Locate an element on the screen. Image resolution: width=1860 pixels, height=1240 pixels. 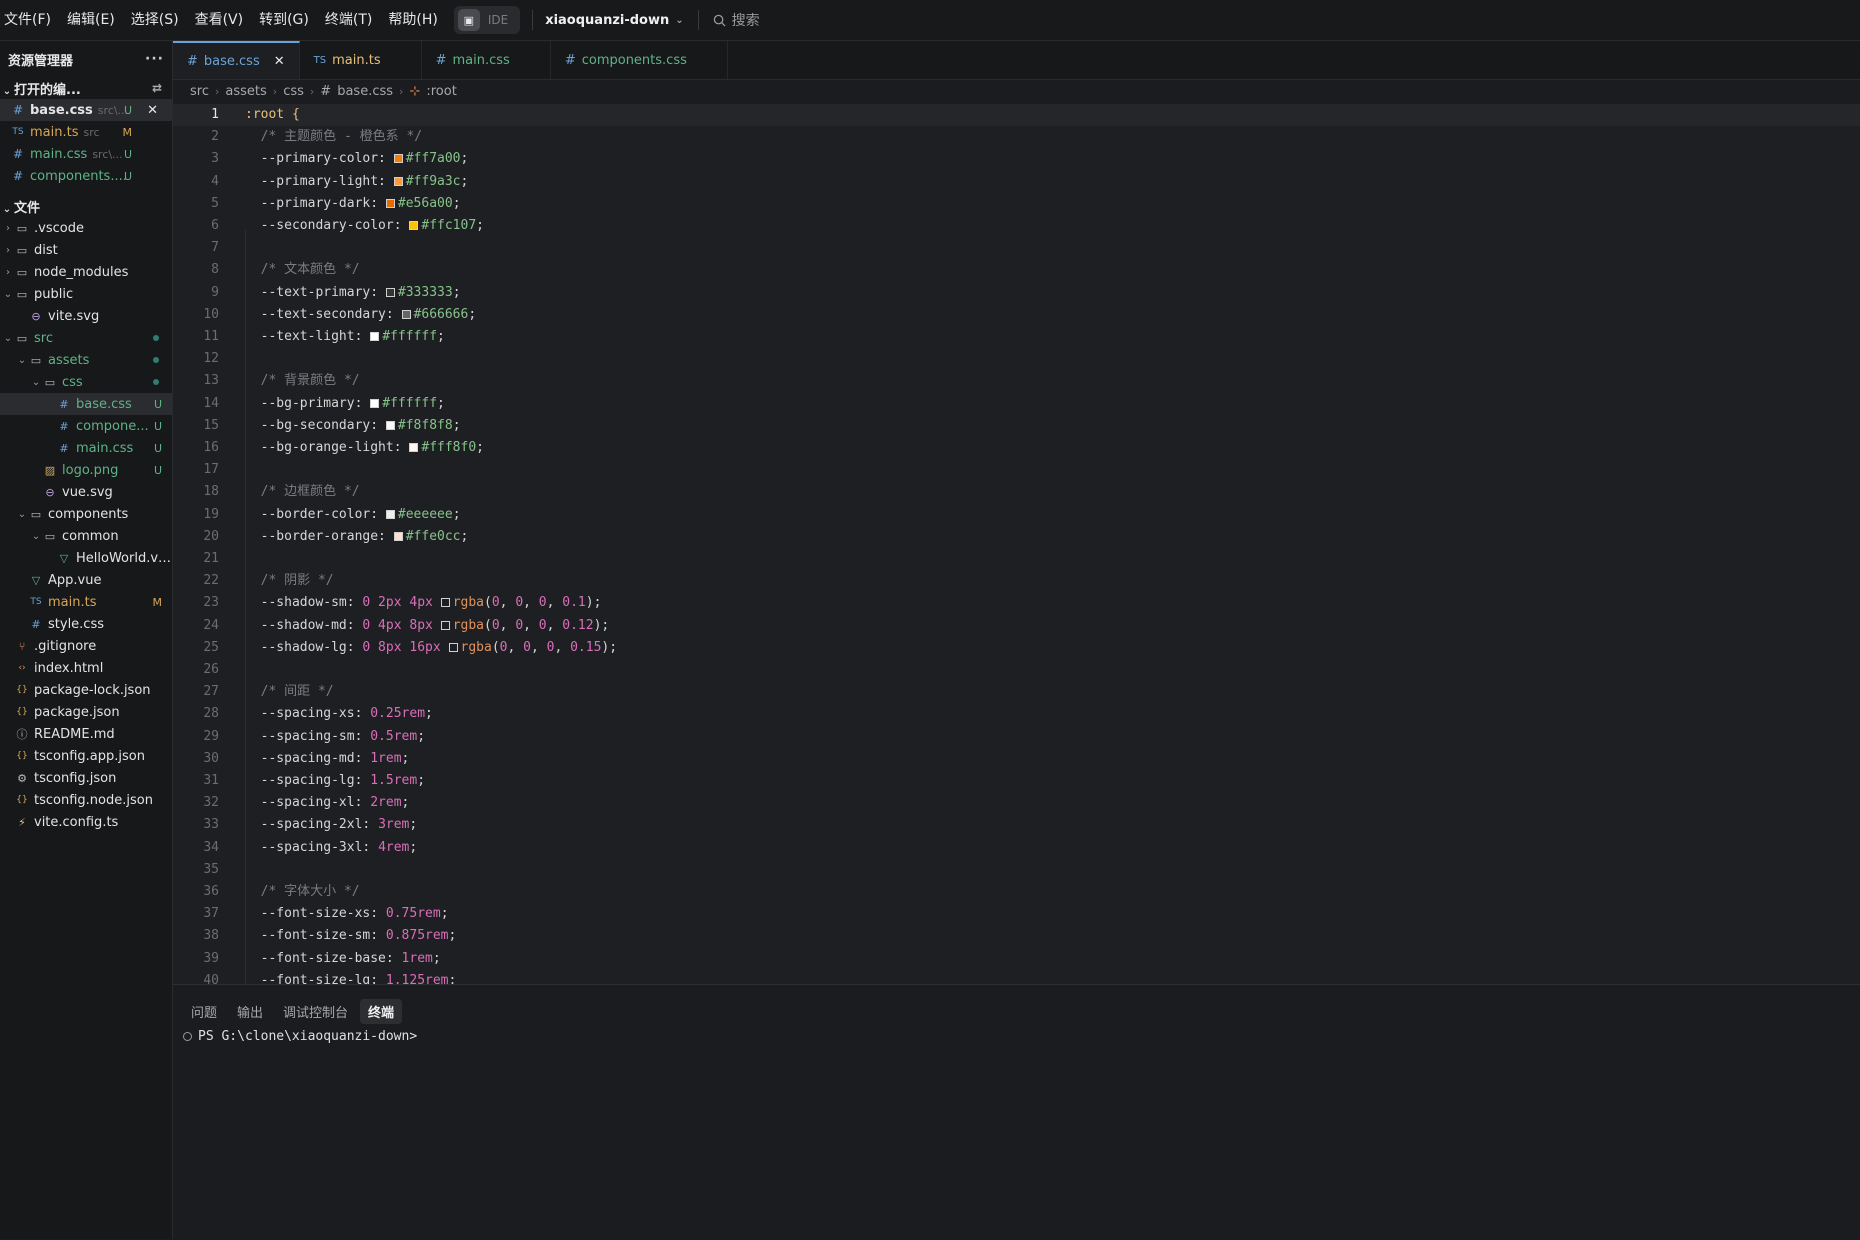
panel-tab: 输出 is located at coordinates (250, 1011).